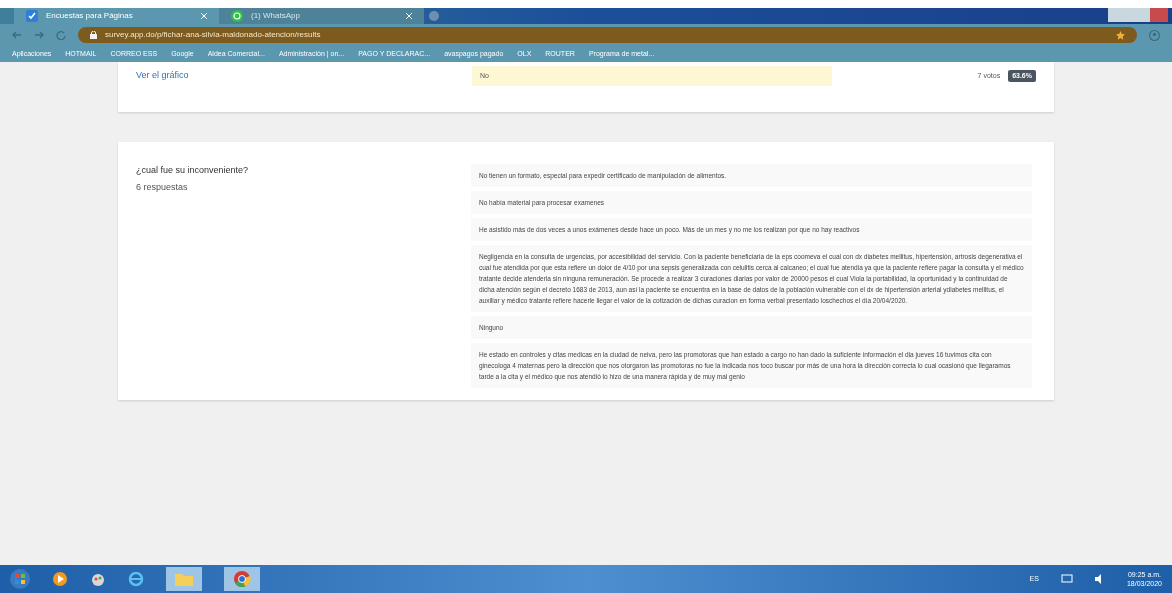 The height and width of the screenshot is (593, 1172). Describe the element at coordinates (136, 579) in the screenshot. I see `browser-e-icon` at that location.